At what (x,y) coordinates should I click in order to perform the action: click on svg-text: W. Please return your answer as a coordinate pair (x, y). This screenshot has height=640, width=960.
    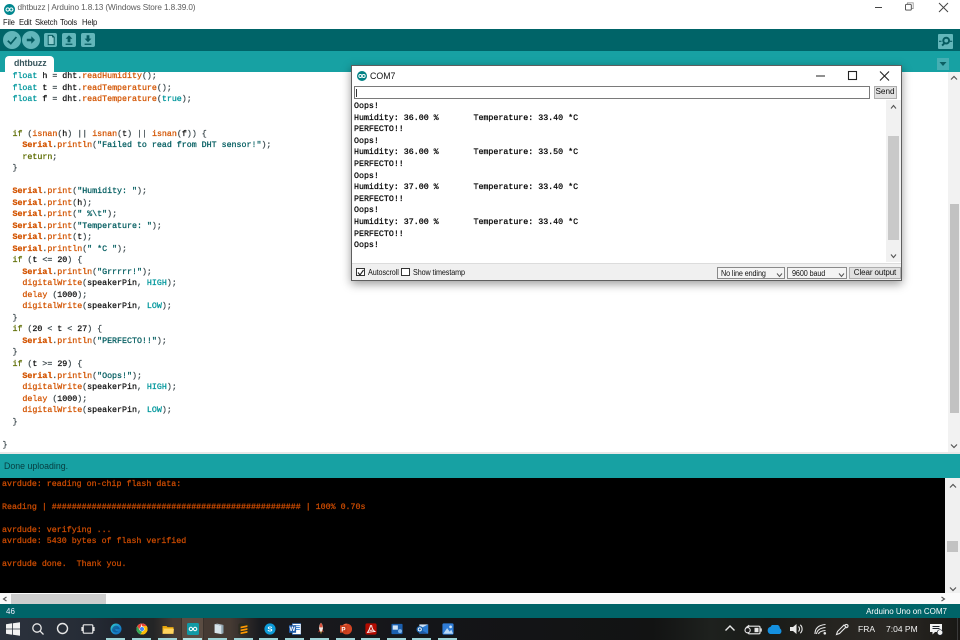
    Looking at the image, I should click on (292, 629).